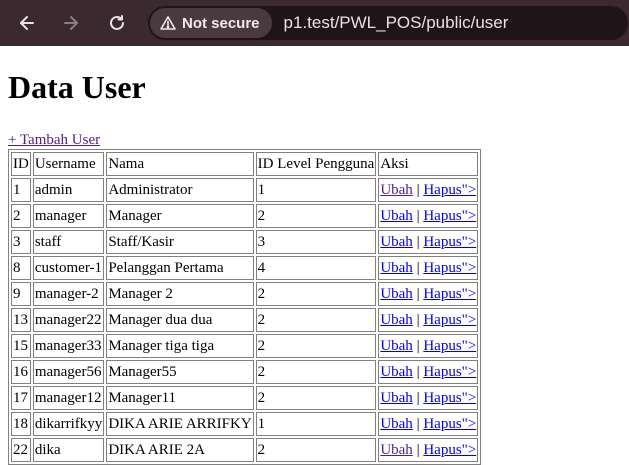 Image resolution: width=629 pixels, height=465 pixels. Describe the element at coordinates (21, 268) in the screenshot. I see `cell-id: 8` at that location.